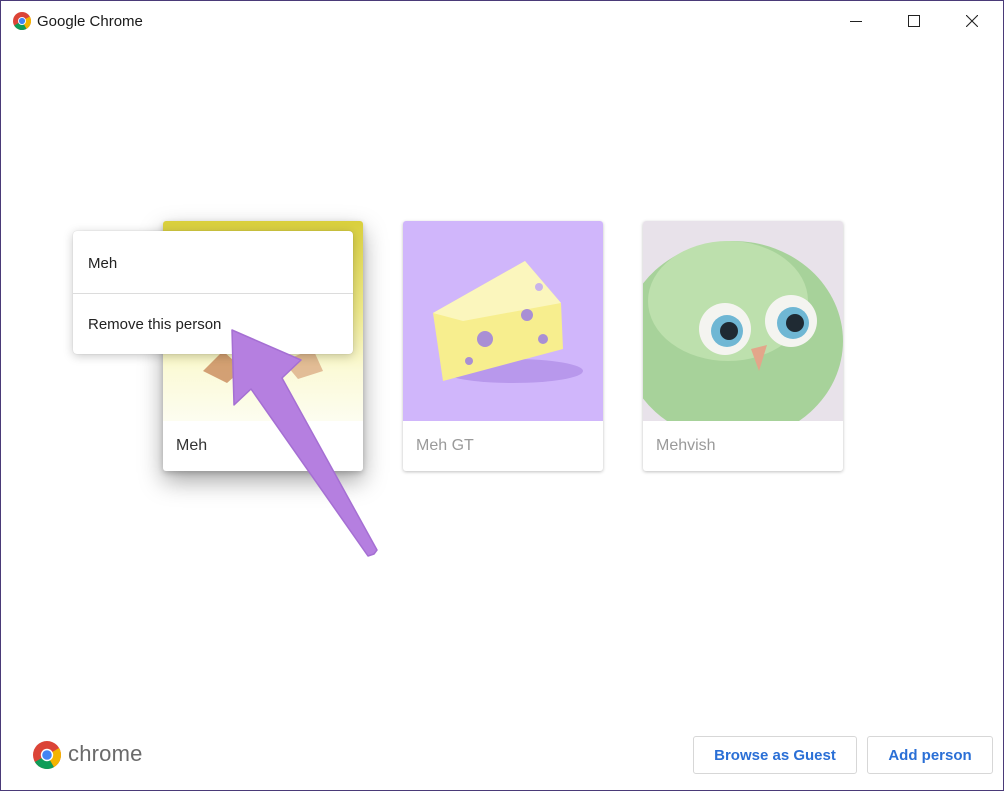 The width and height of the screenshot is (1004, 791). What do you see at coordinates (192, 445) in the screenshot?
I see `profile-name: Meh` at bounding box center [192, 445].